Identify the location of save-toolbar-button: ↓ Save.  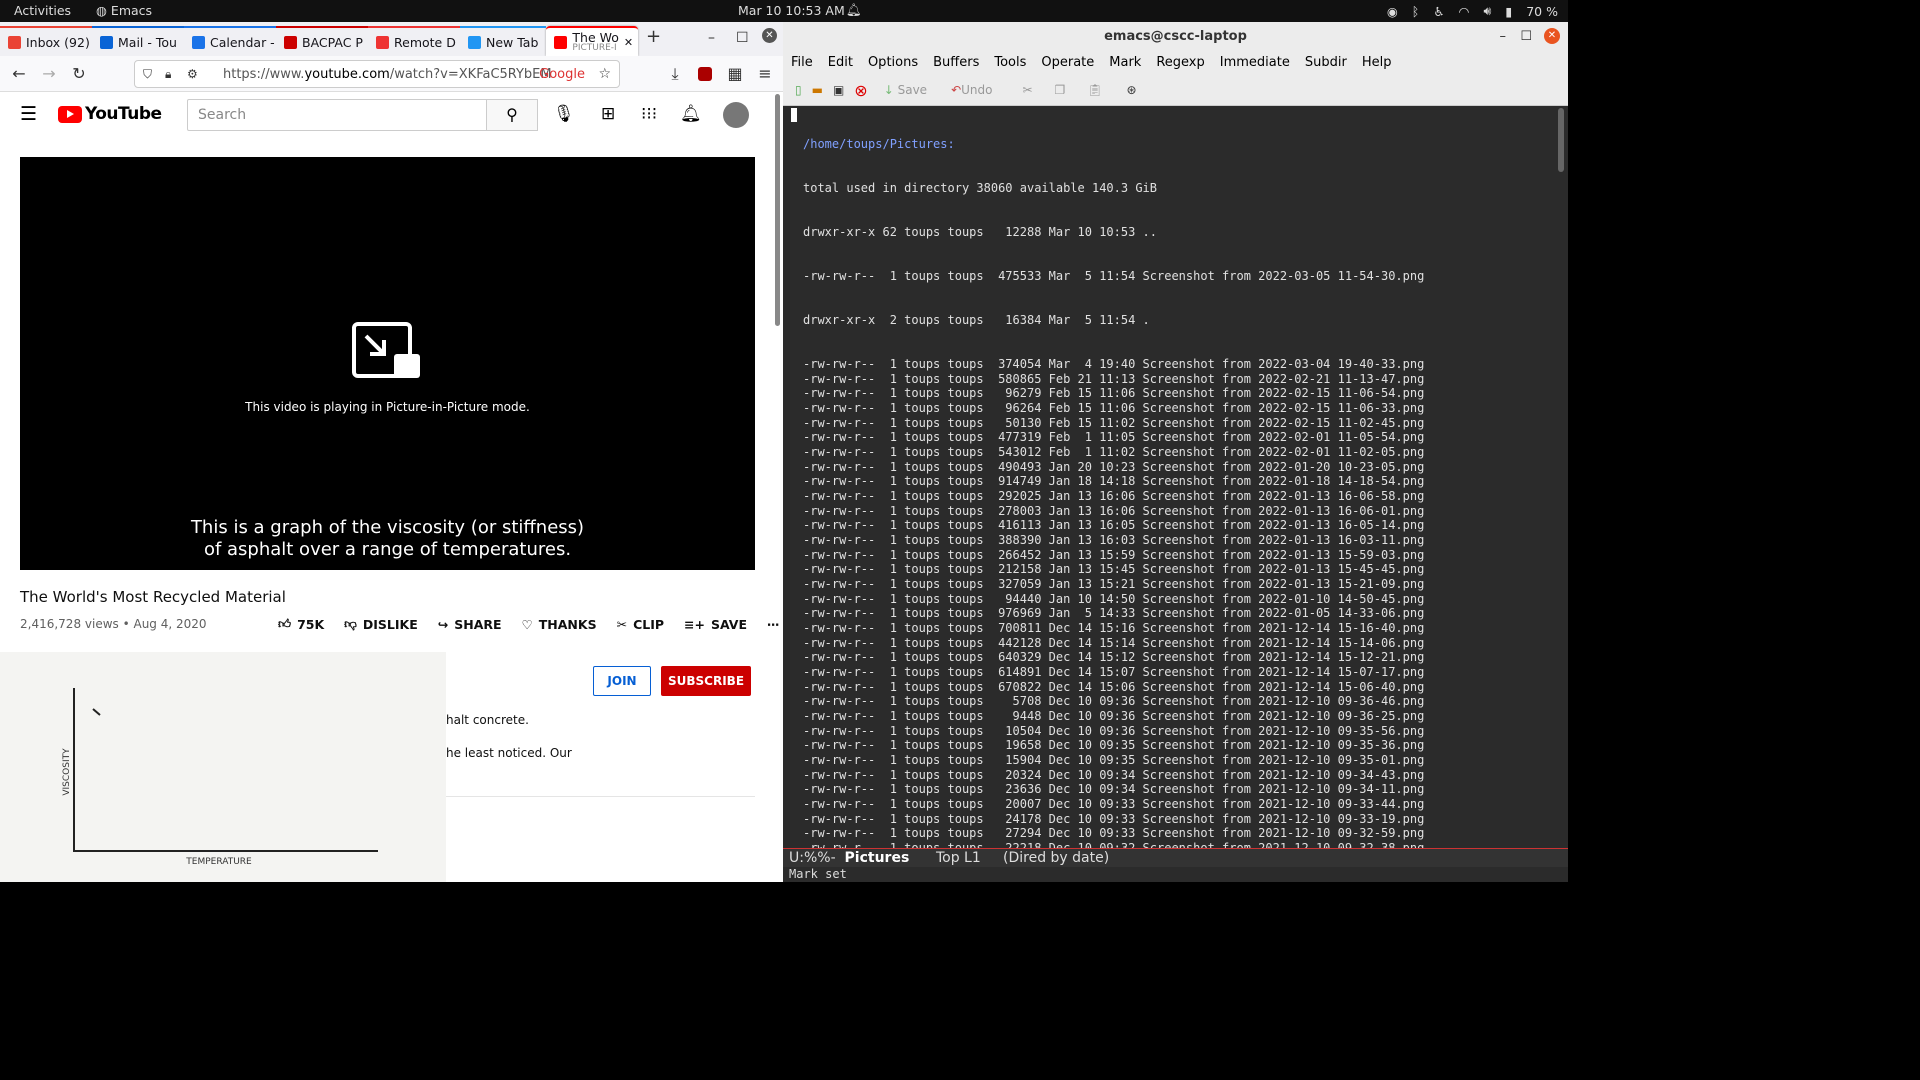
(905, 90).